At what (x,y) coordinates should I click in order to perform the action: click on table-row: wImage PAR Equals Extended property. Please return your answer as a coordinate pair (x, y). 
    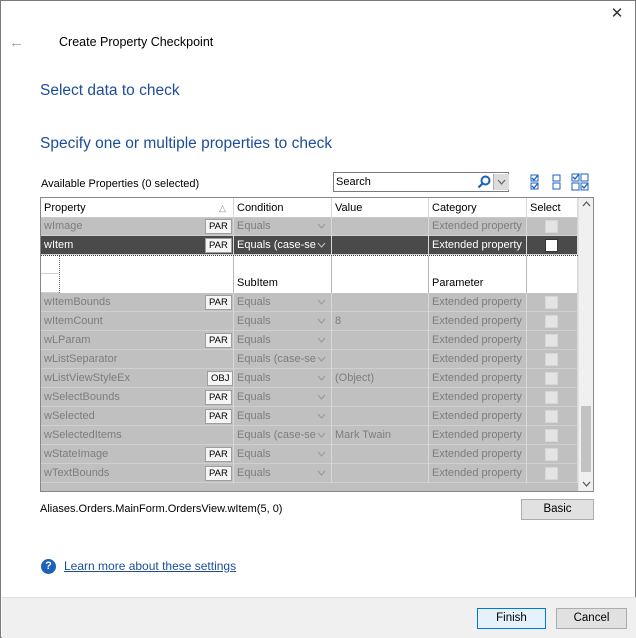
    Looking at the image, I should click on (309, 226).